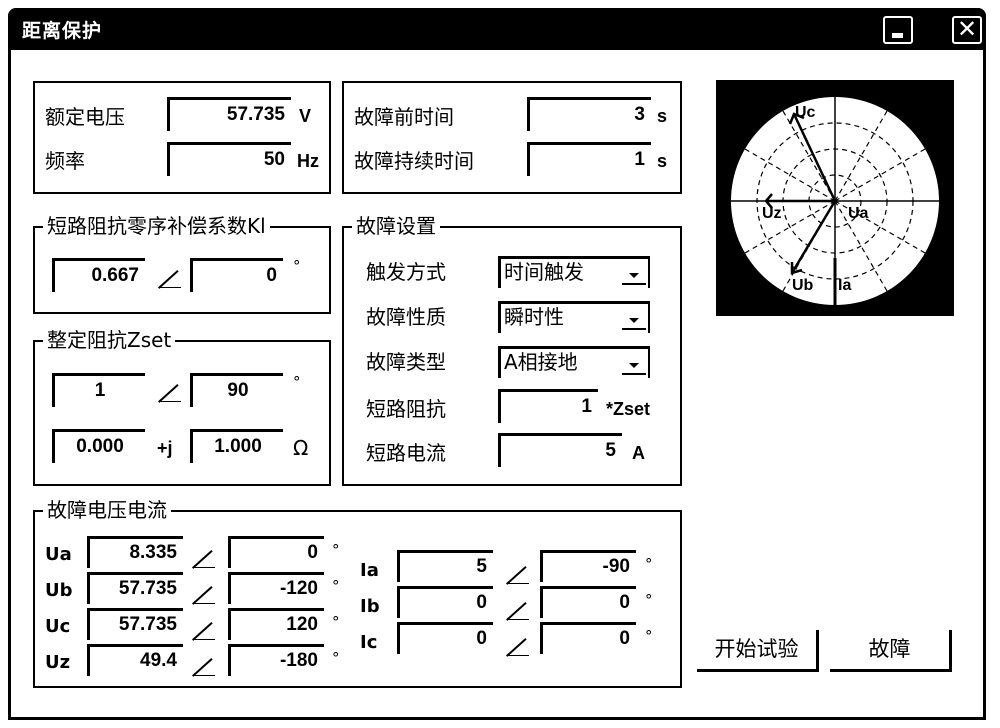 The height and width of the screenshot is (728, 1000). Describe the element at coordinates (445, 638) in the screenshot. I see `ic-magnitude-input: 0` at that location.